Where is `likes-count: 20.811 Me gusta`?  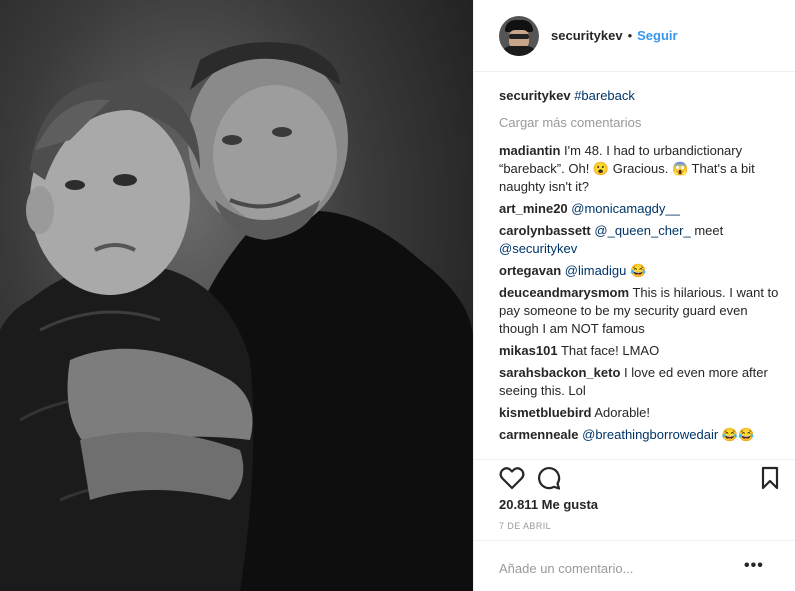
likes-count: 20.811 Me gusta is located at coordinates (548, 504).